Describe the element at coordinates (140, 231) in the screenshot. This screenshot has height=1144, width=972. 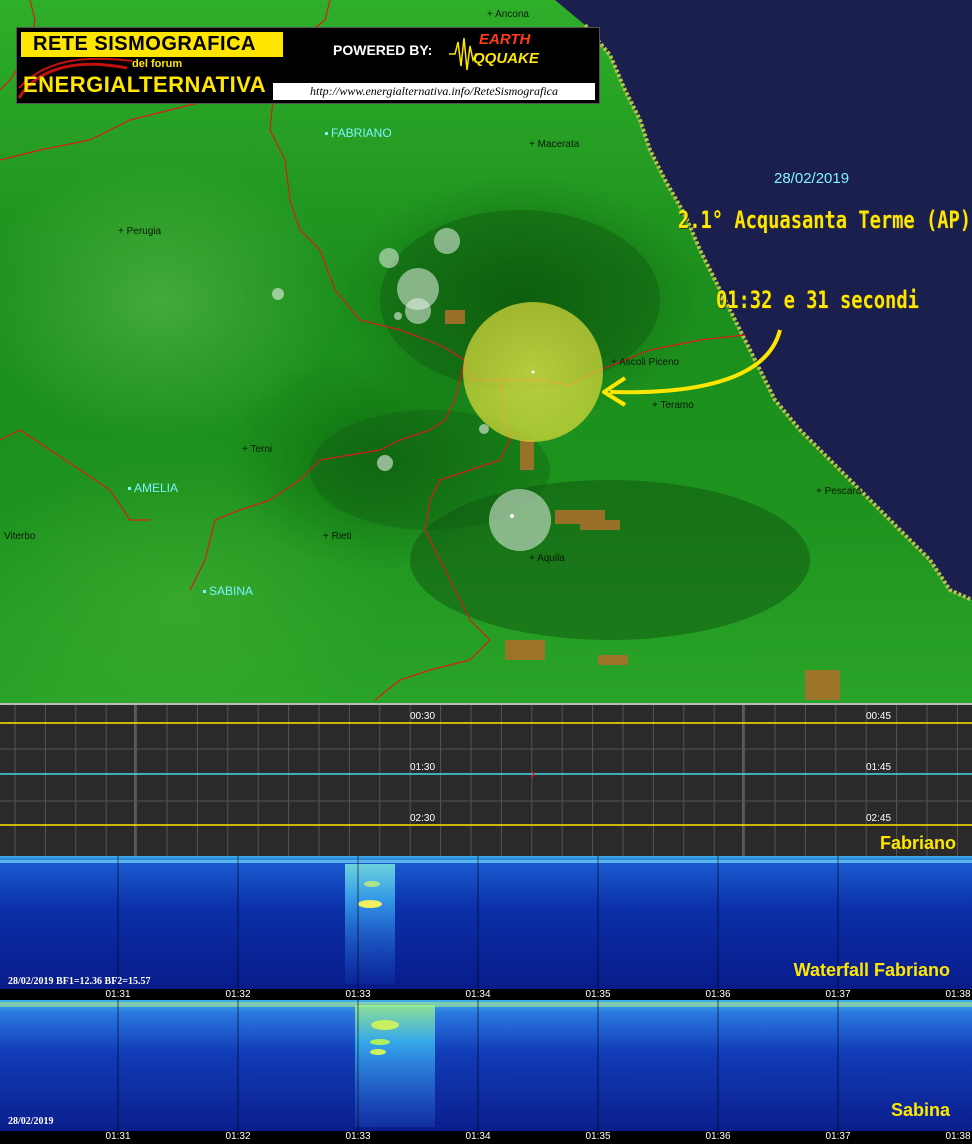
I see `city-label: + Perugia` at that location.